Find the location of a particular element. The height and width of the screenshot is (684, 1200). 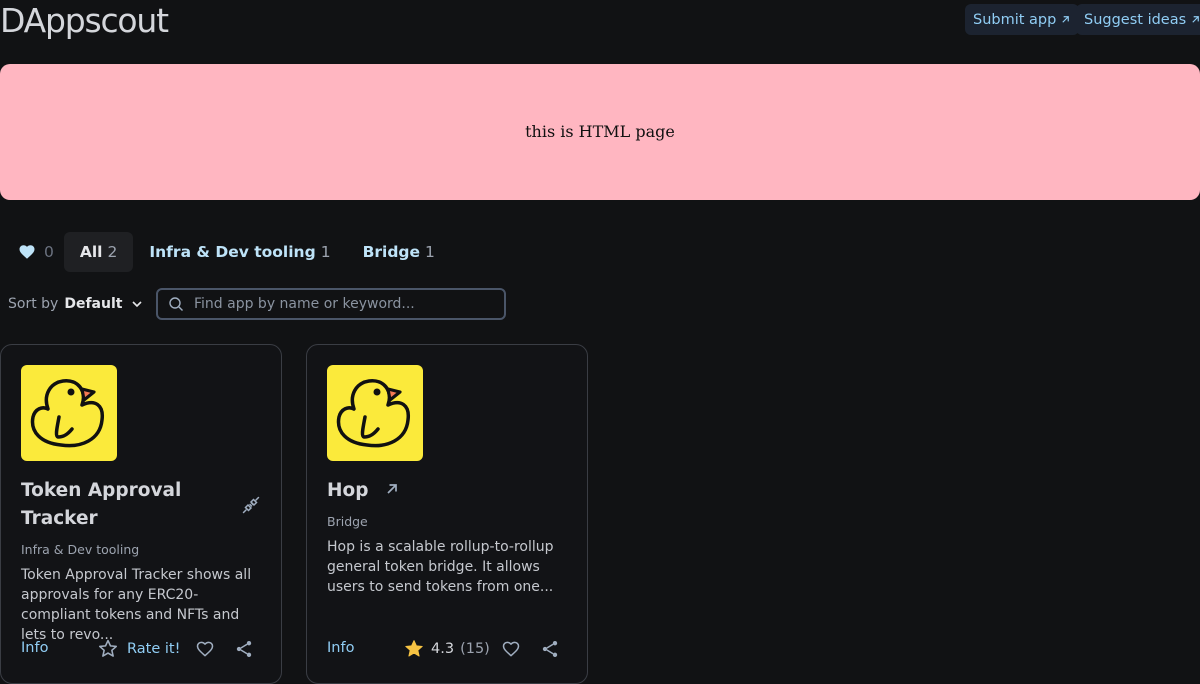

banner-text: this is HTML page is located at coordinates (600, 131).